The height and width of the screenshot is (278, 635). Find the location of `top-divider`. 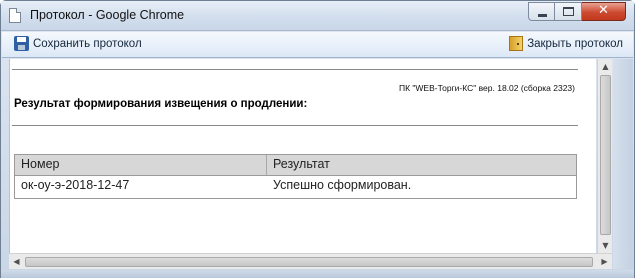

top-divider is located at coordinates (295, 69).